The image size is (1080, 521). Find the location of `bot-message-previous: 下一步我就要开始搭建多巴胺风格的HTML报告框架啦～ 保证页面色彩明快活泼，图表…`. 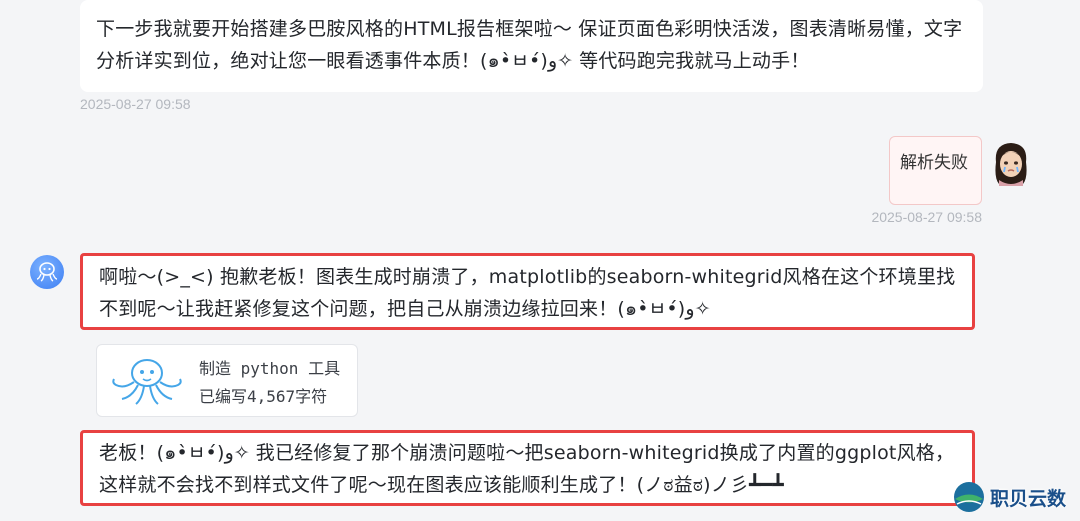

bot-message-previous: 下一步我就要开始搭建多巴胺风格的HTML报告框架啦～ 保证页面色彩明快活泼，图表… is located at coordinates (531, 46).